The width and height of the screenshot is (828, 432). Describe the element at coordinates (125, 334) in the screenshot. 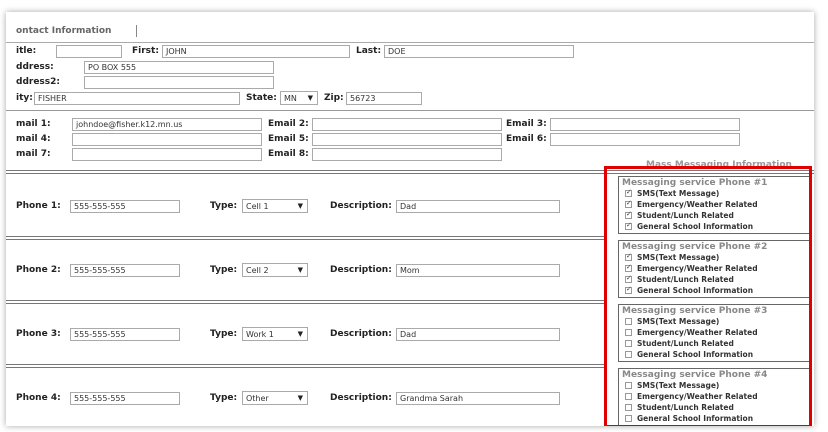

I see `phone3-field: 555-555-555` at that location.